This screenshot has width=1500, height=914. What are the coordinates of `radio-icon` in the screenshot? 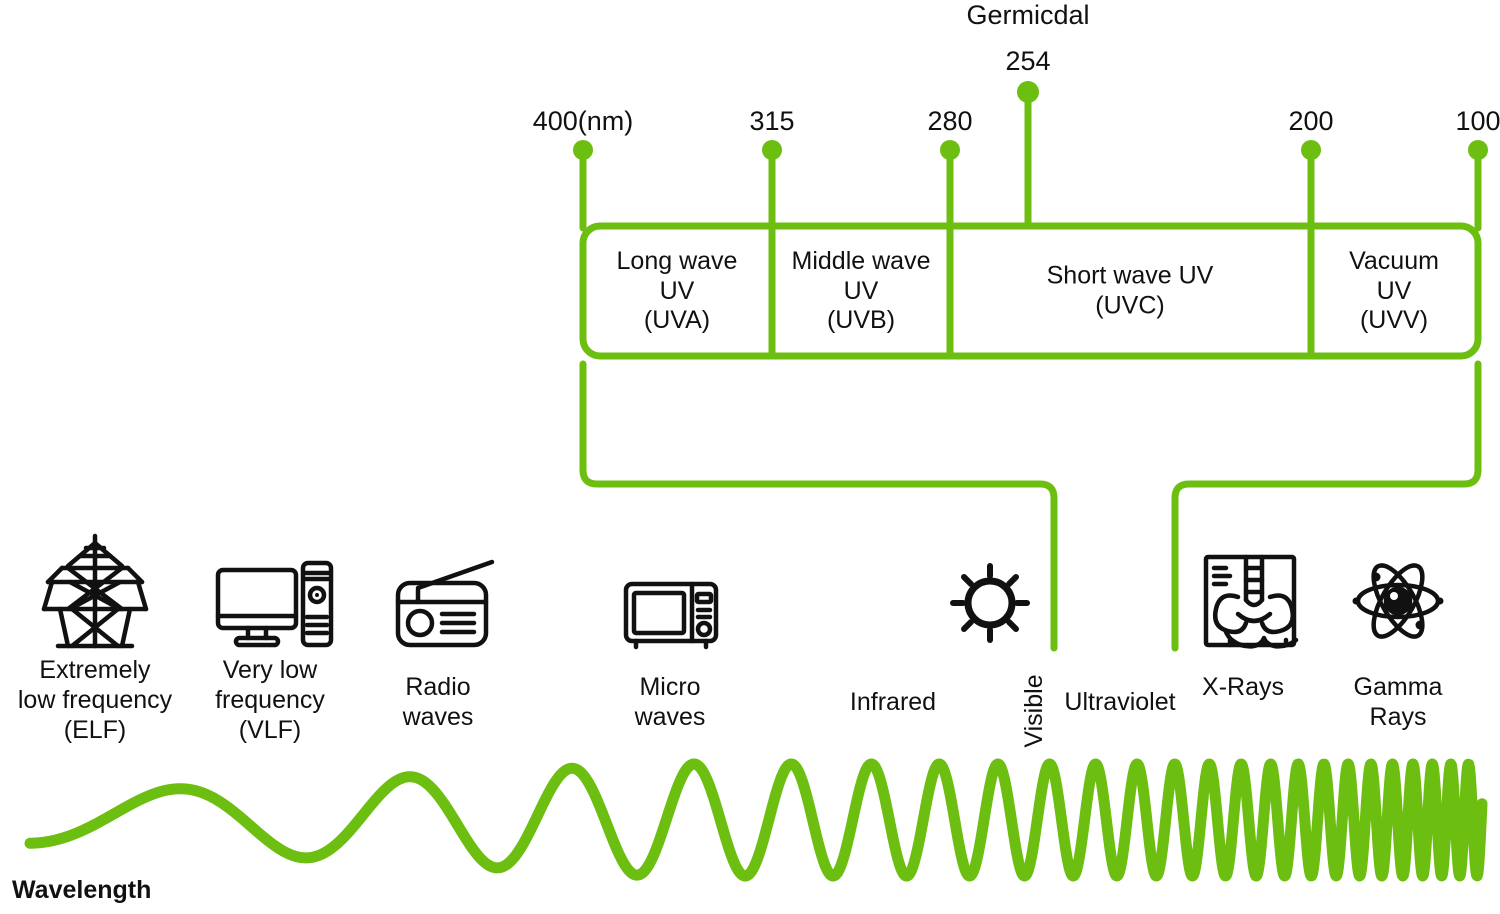 It's located at (445, 603).